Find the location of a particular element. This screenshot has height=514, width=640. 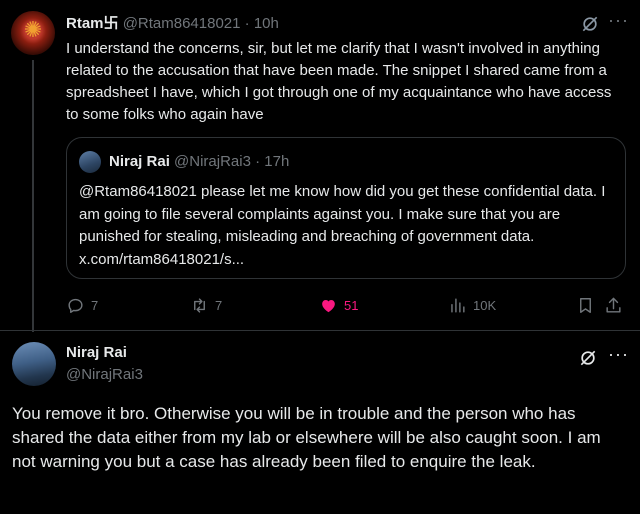

view-count: 10K is located at coordinates (485, 305).